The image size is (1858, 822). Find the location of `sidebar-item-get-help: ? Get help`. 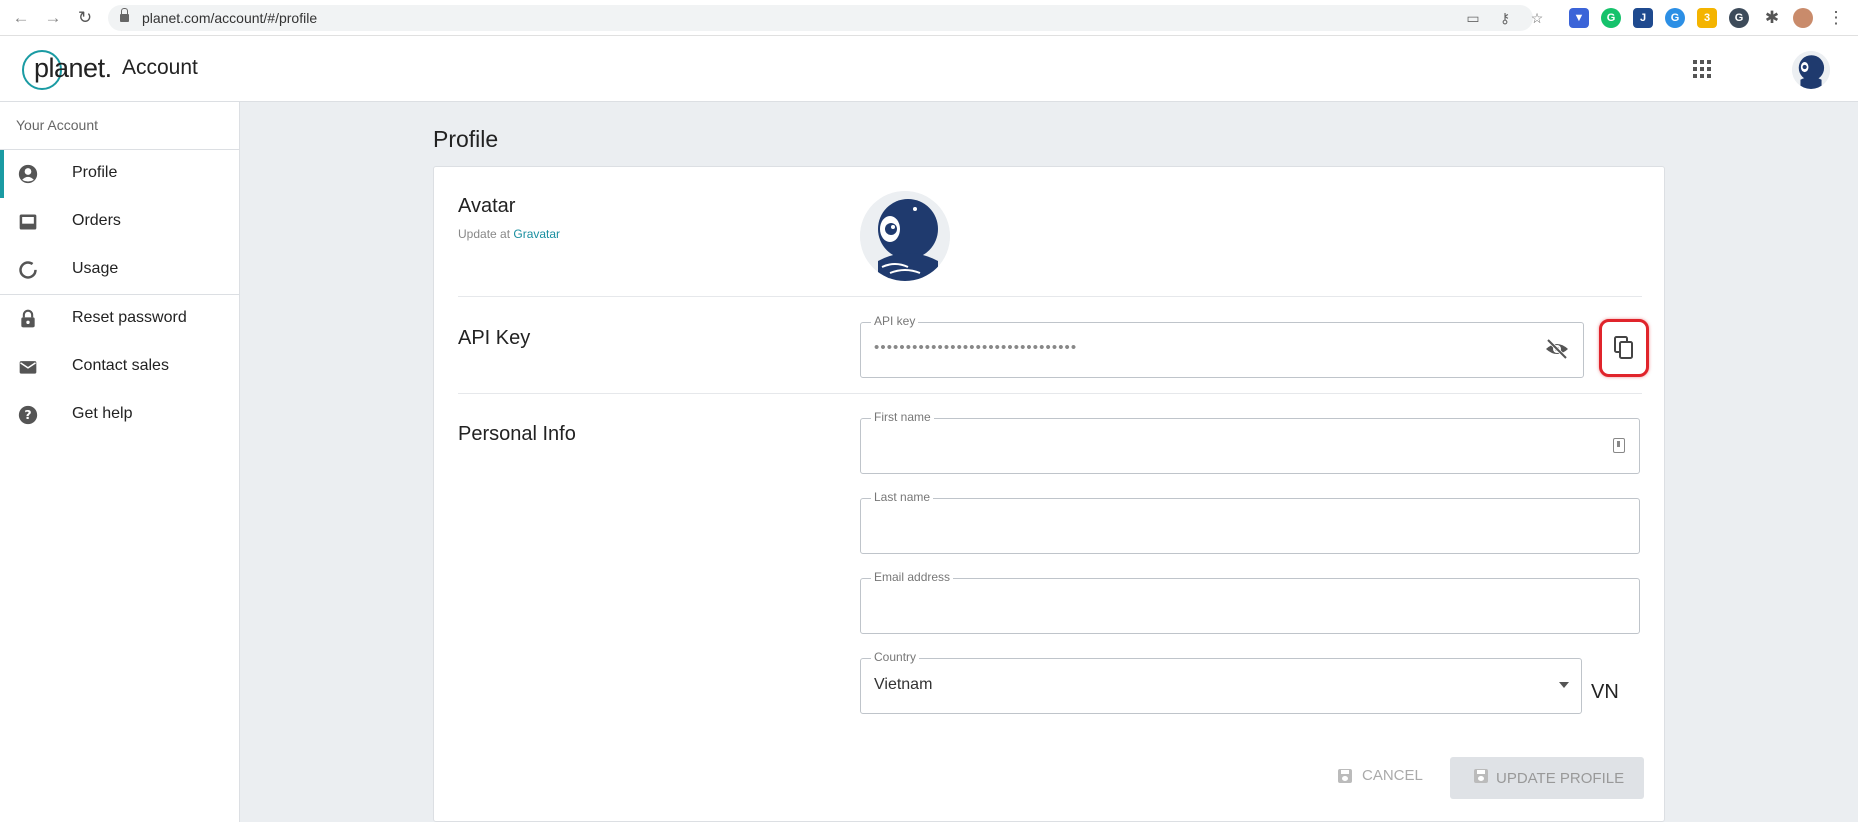

sidebar-item-get-help: ? Get help is located at coordinates (119, 415).